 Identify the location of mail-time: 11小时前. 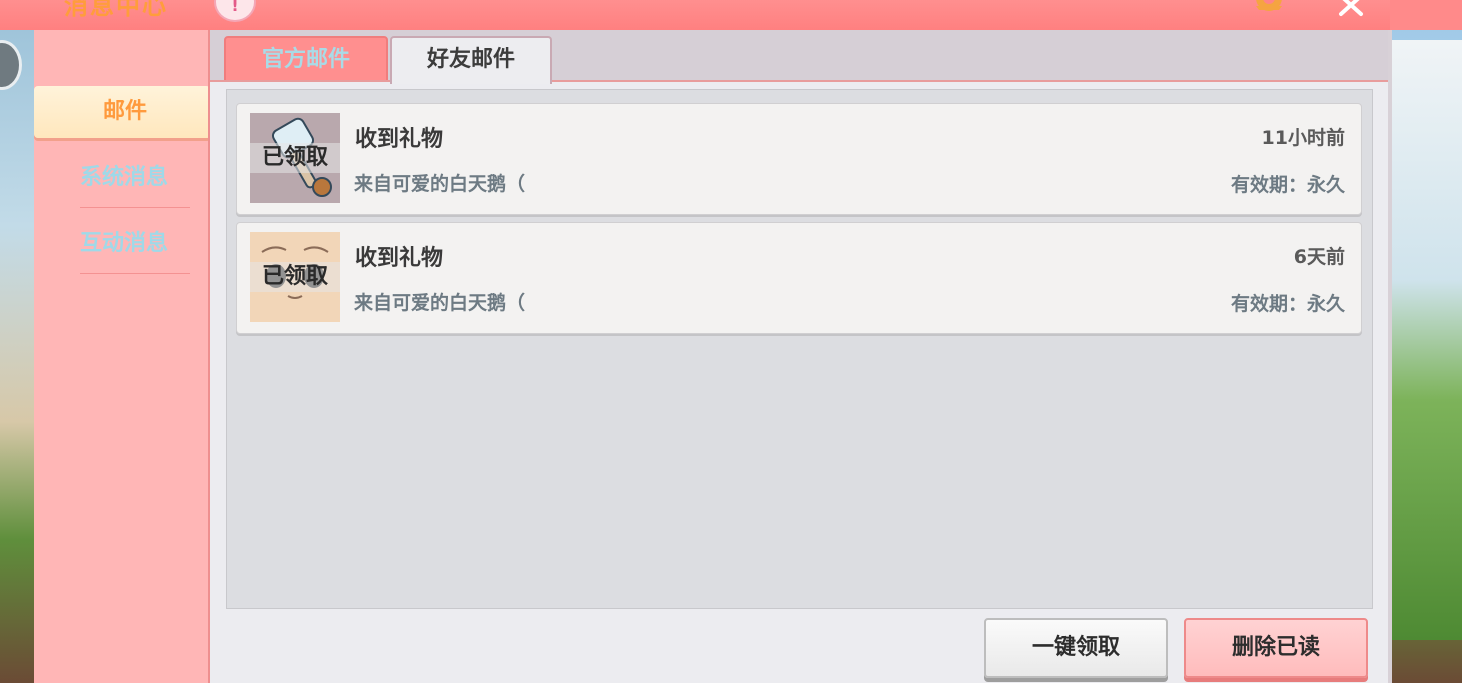
(1303, 138).